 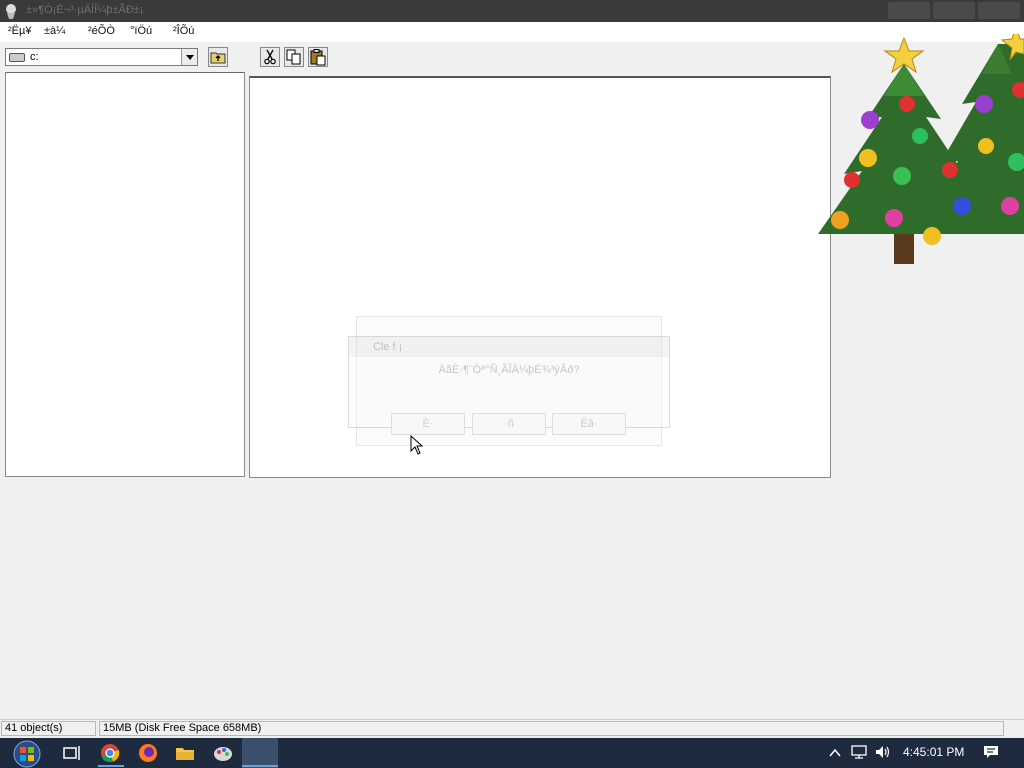 What do you see at coordinates (11, 11) in the screenshot?
I see `app-icon` at bounding box center [11, 11].